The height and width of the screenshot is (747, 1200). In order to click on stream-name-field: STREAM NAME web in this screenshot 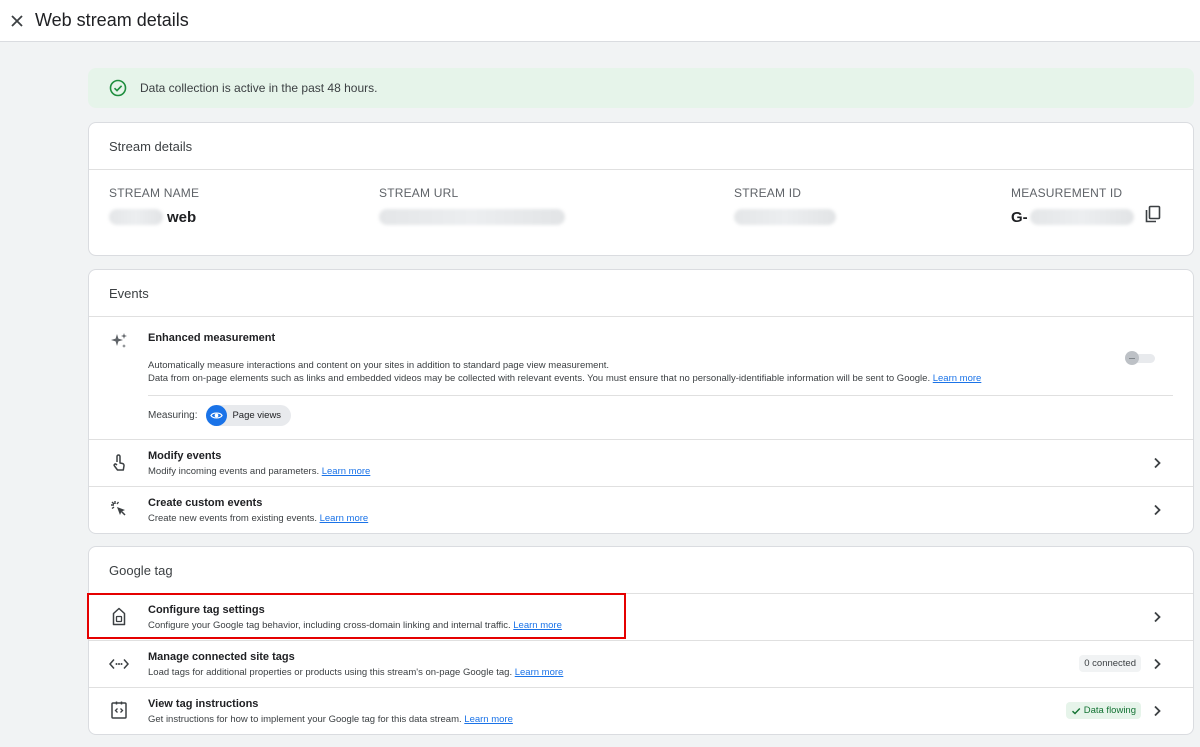, I will do `click(154, 206)`.